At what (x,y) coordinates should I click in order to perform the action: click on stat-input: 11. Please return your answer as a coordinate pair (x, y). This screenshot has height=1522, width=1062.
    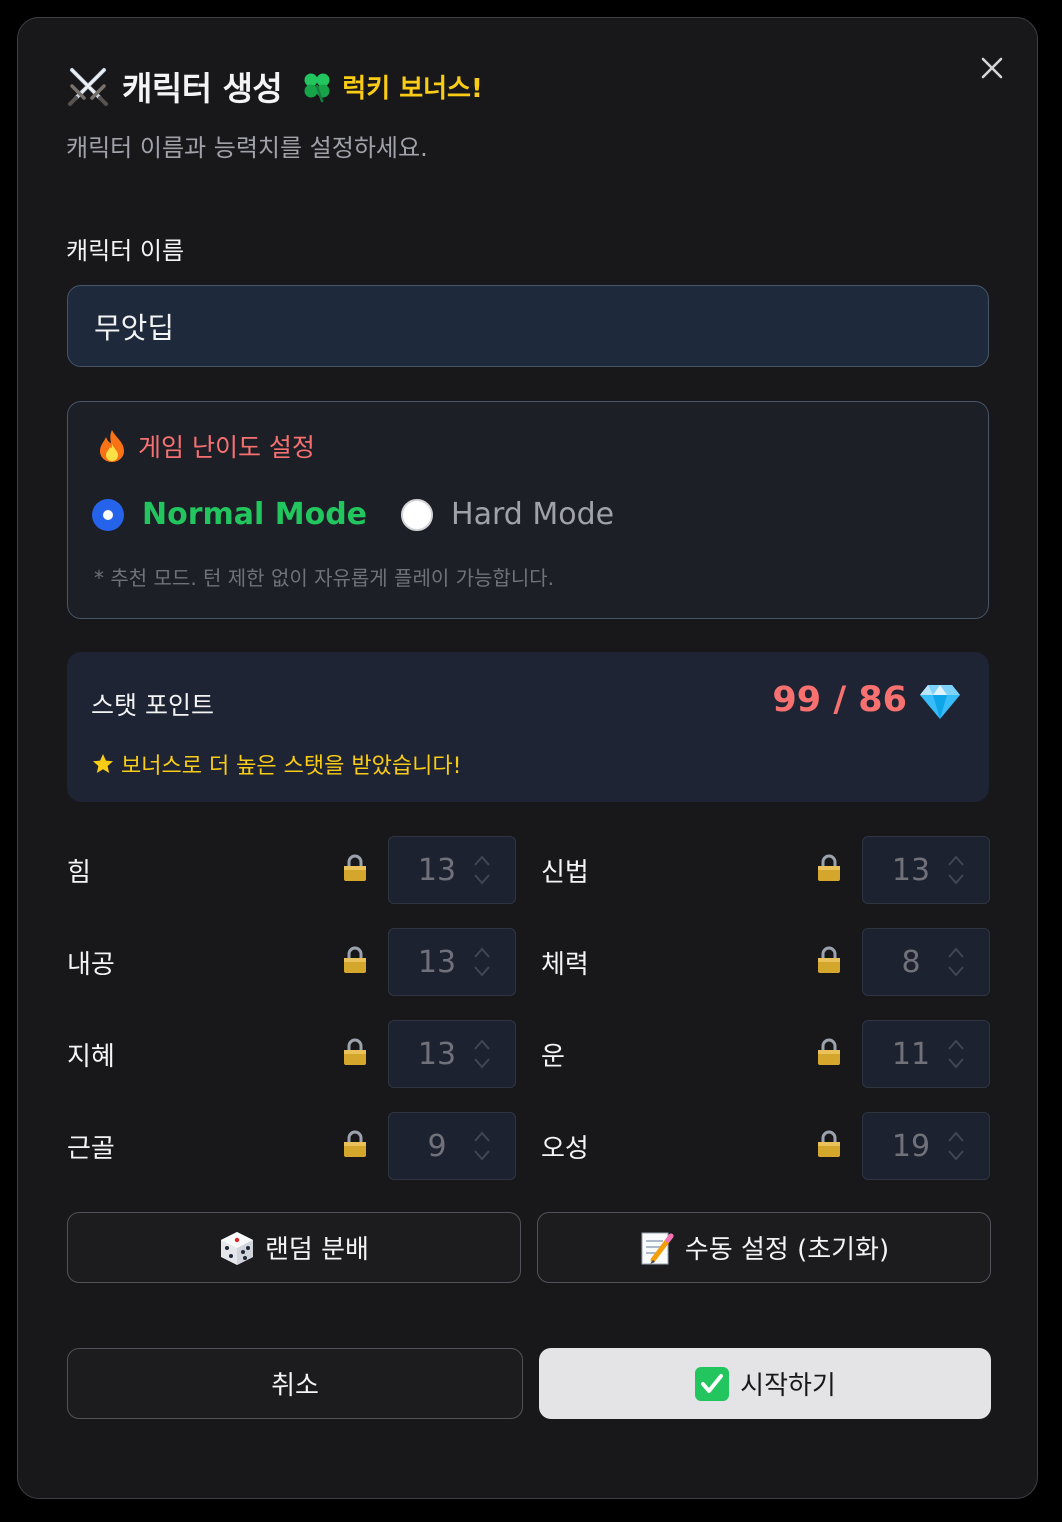
    Looking at the image, I should click on (926, 1054).